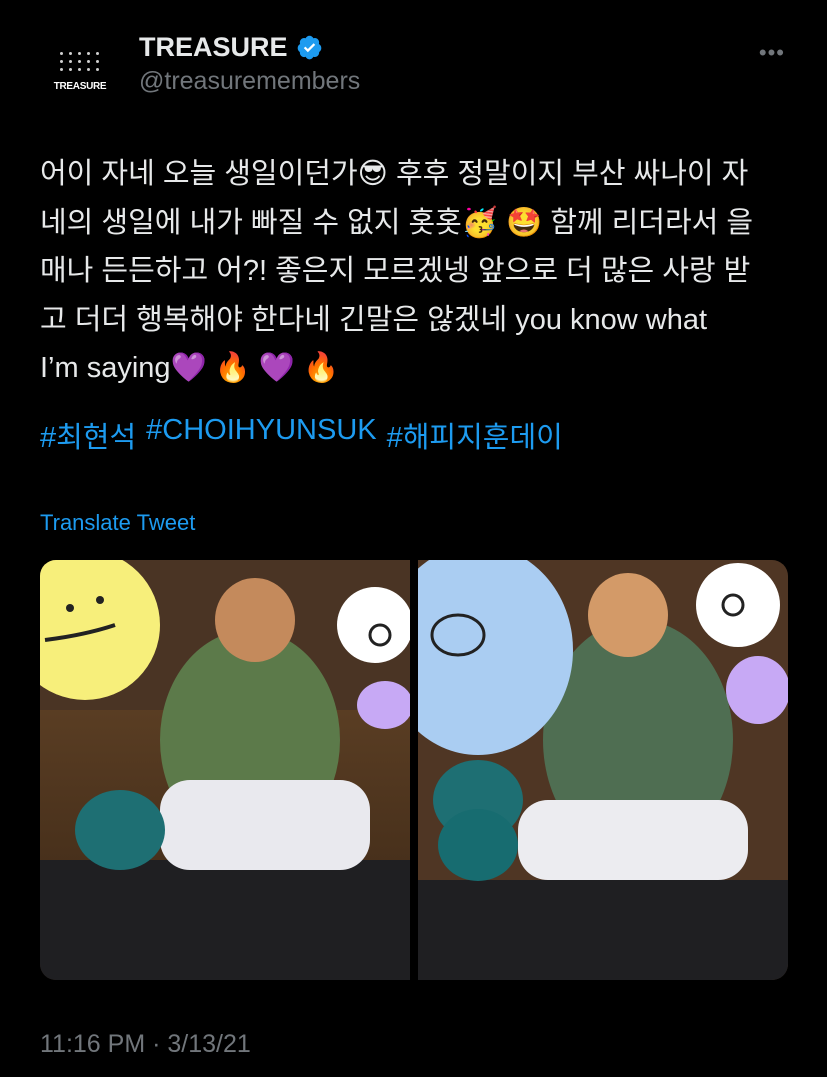 This screenshot has width=827, height=1077. I want to click on author-name-row: TREASURE, so click(231, 47).